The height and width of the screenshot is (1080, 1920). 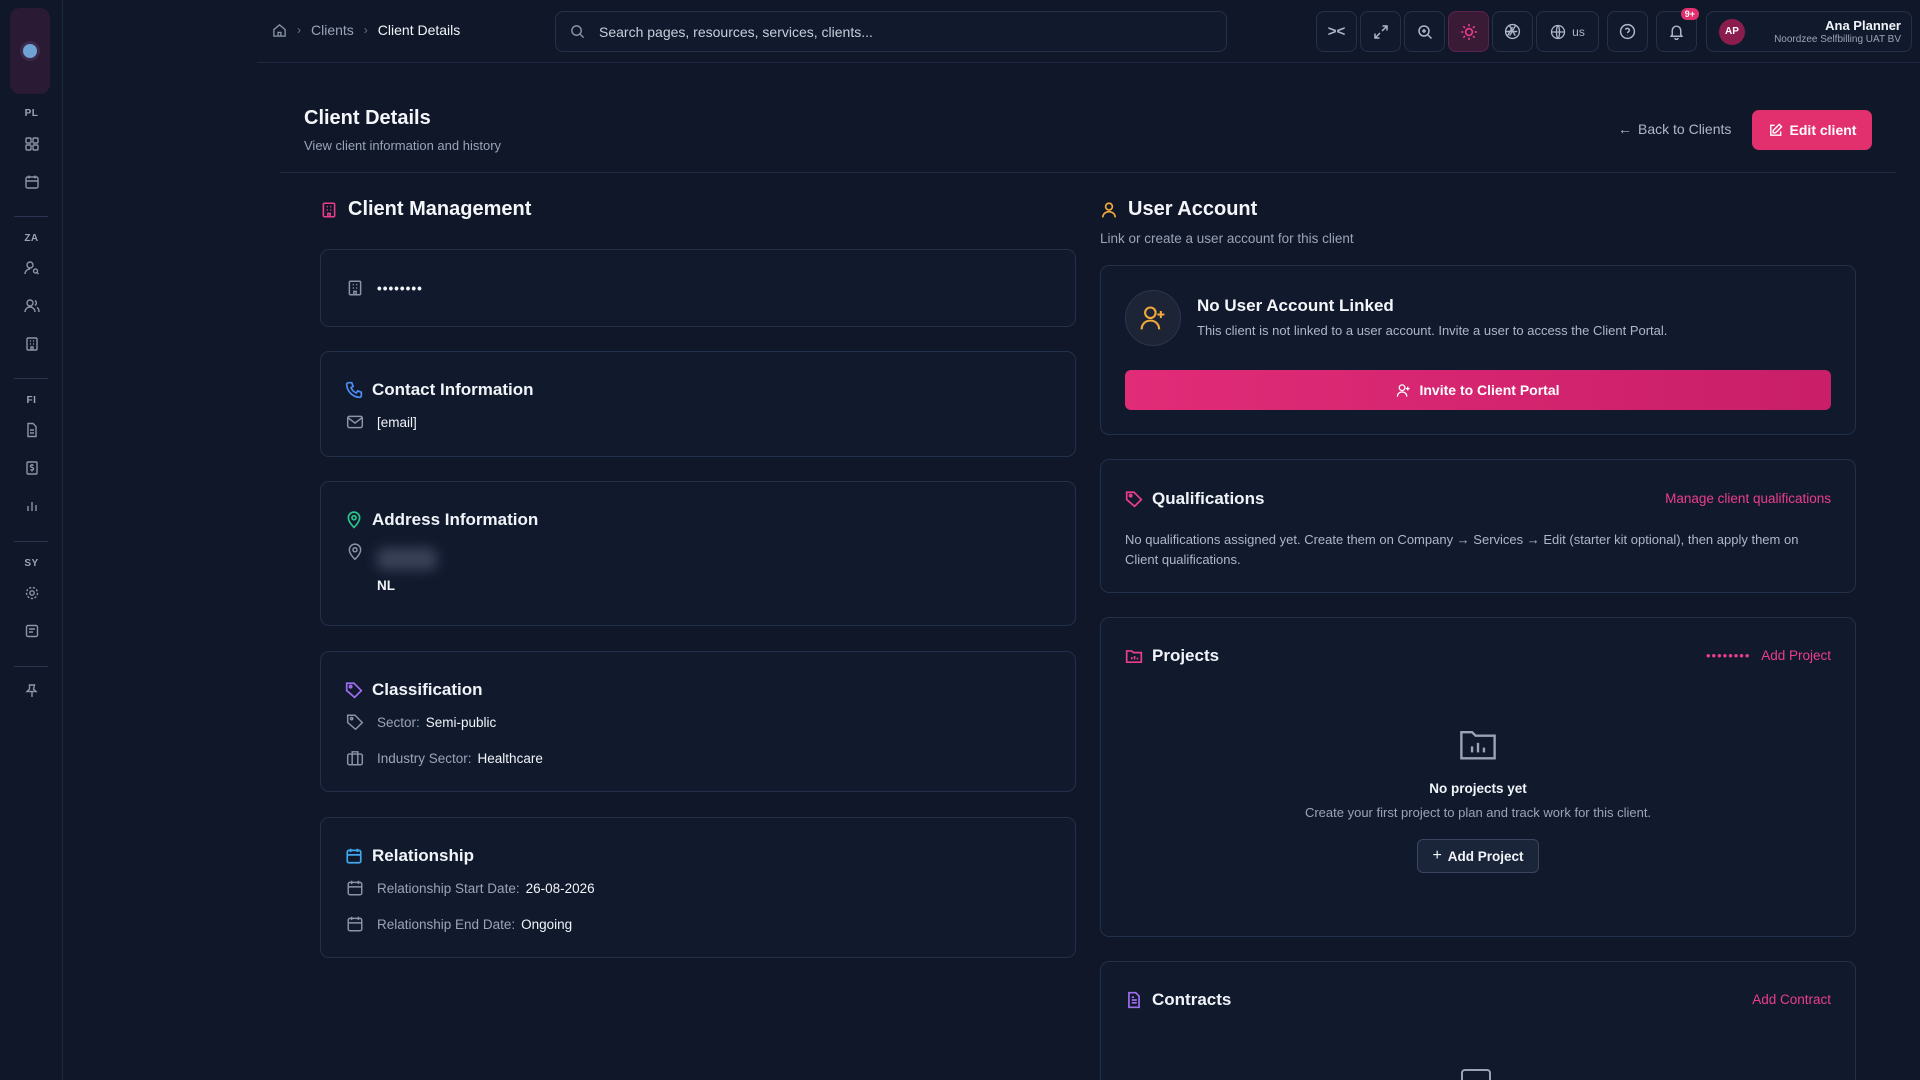 I want to click on relationship-start-label: Relationship Start Date:, so click(x=448, y=888).